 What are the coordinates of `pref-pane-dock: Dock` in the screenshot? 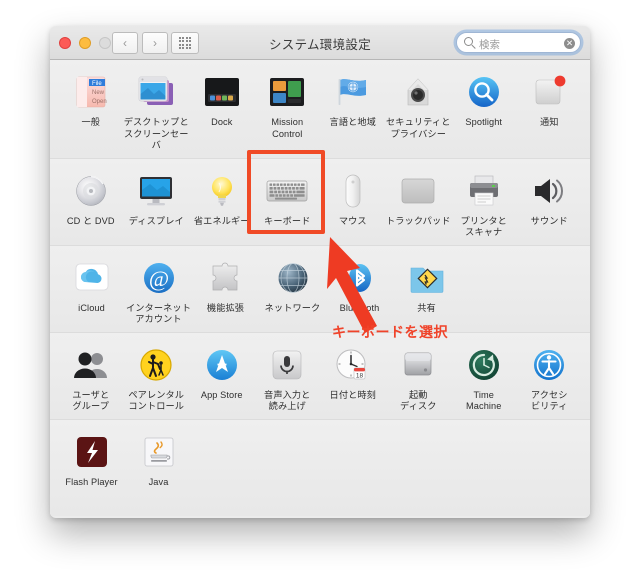 It's located at (222, 110).